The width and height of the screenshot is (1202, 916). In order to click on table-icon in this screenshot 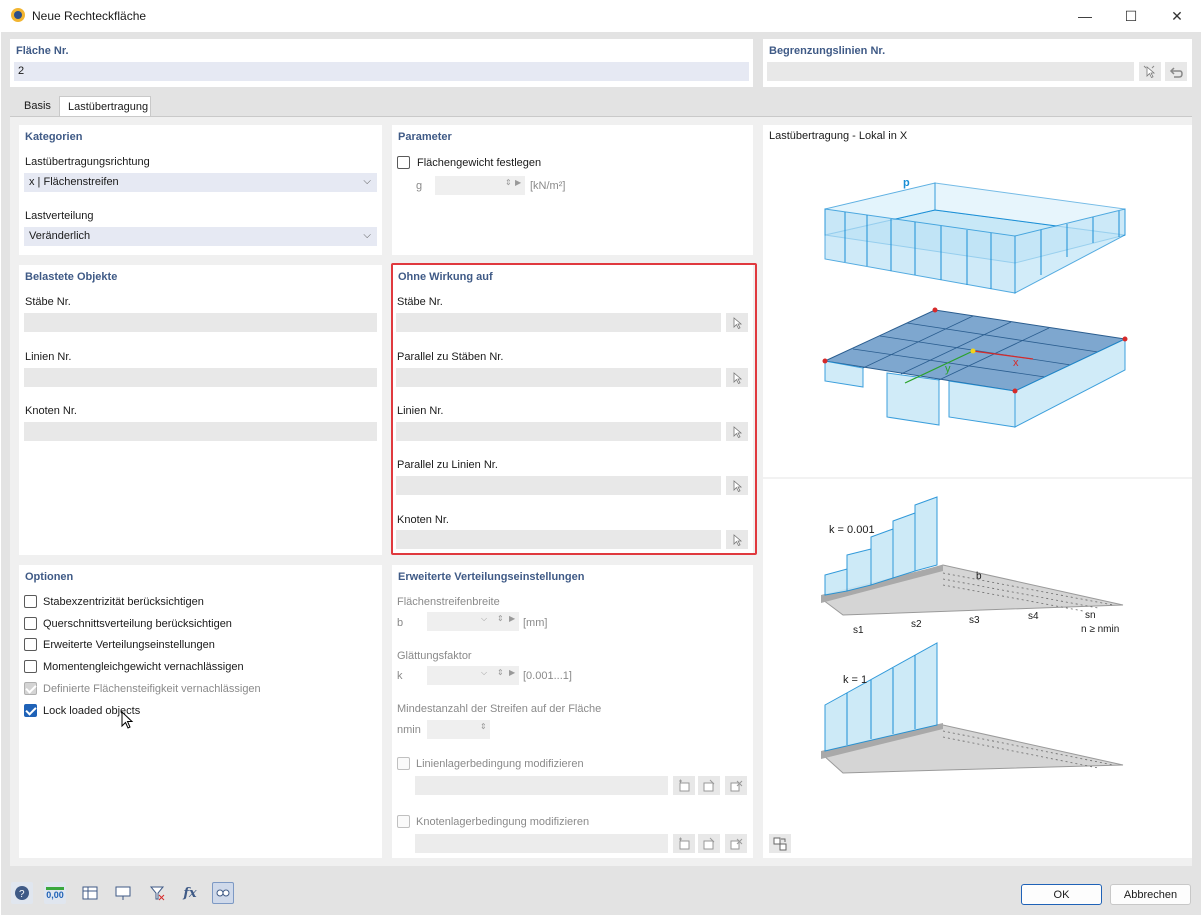, I will do `click(90, 893)`.